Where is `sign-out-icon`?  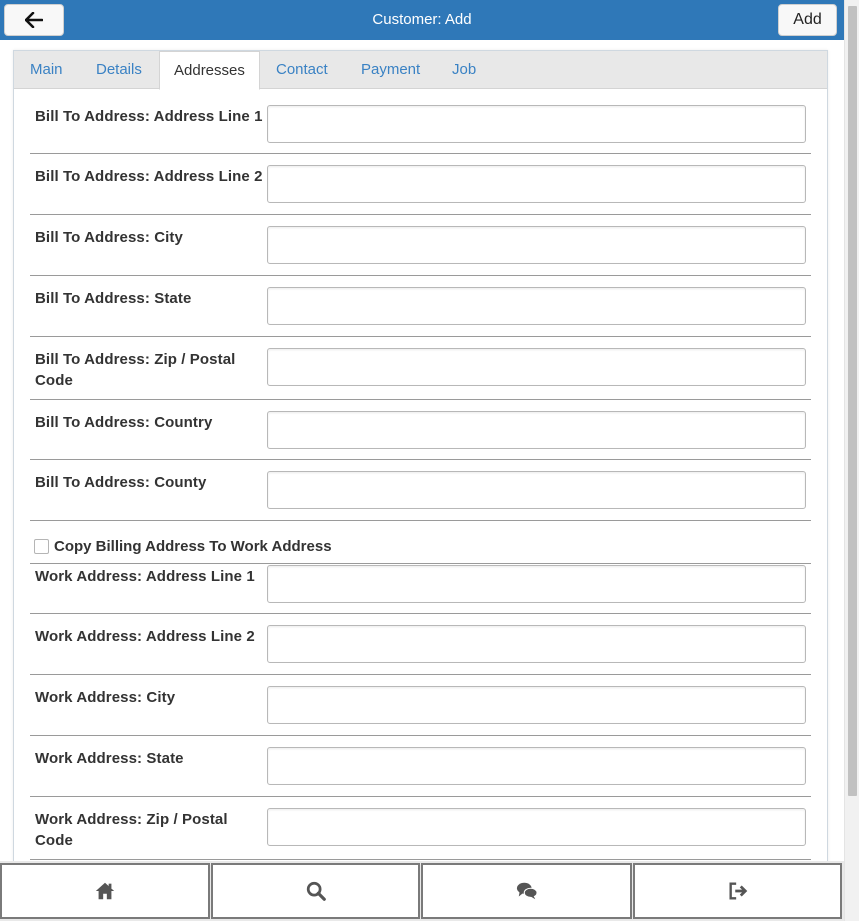 sign-out-icon is located at coordinates (737, 891).